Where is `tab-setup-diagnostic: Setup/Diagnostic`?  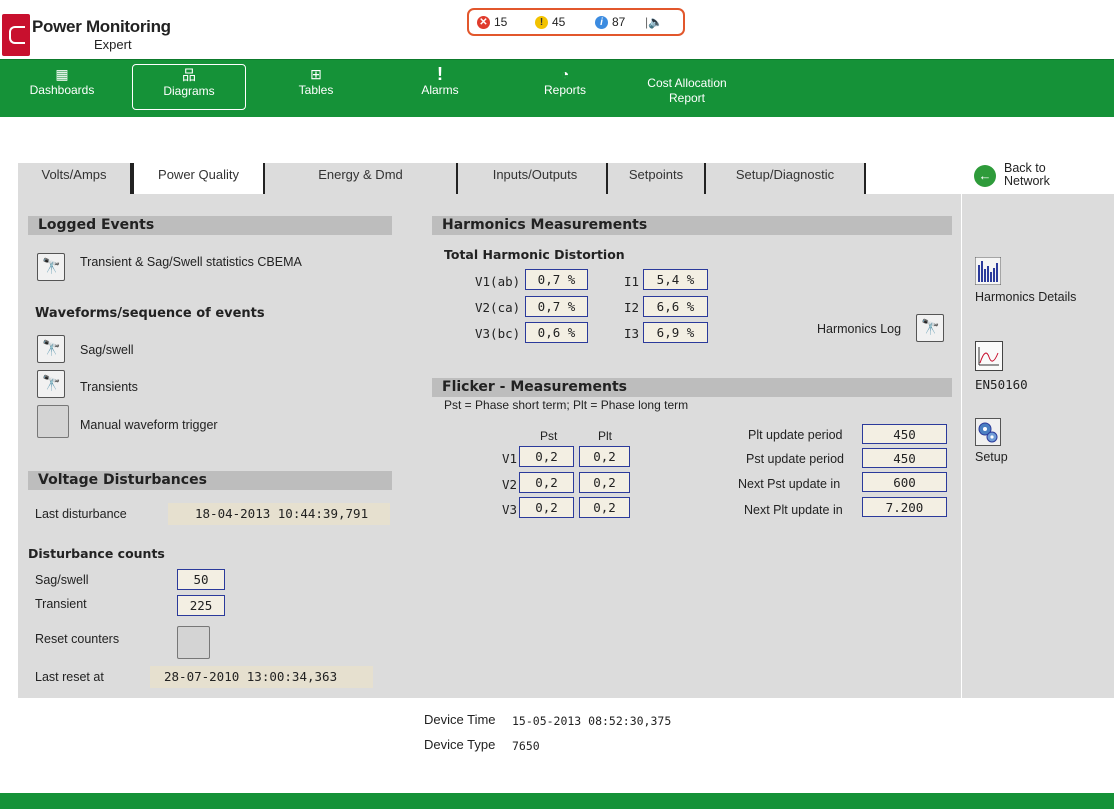 tab-setup-diagnostic: Setup/Diagnostic is located at coordinates (786, 178).